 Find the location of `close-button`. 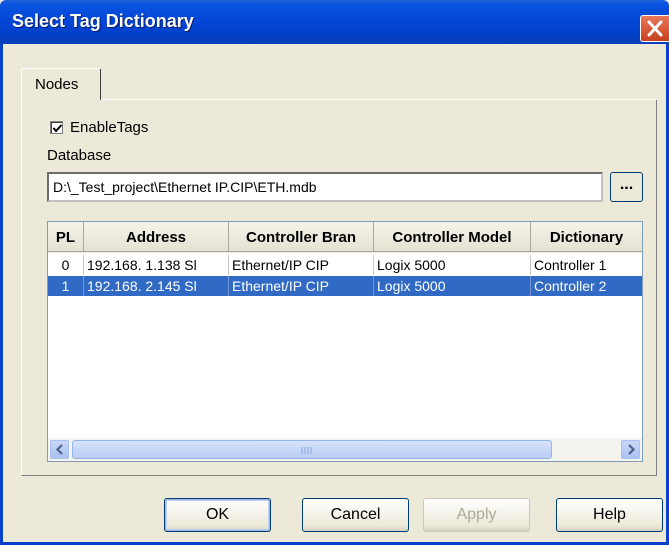

close-button is located at coordinates (654, 28).